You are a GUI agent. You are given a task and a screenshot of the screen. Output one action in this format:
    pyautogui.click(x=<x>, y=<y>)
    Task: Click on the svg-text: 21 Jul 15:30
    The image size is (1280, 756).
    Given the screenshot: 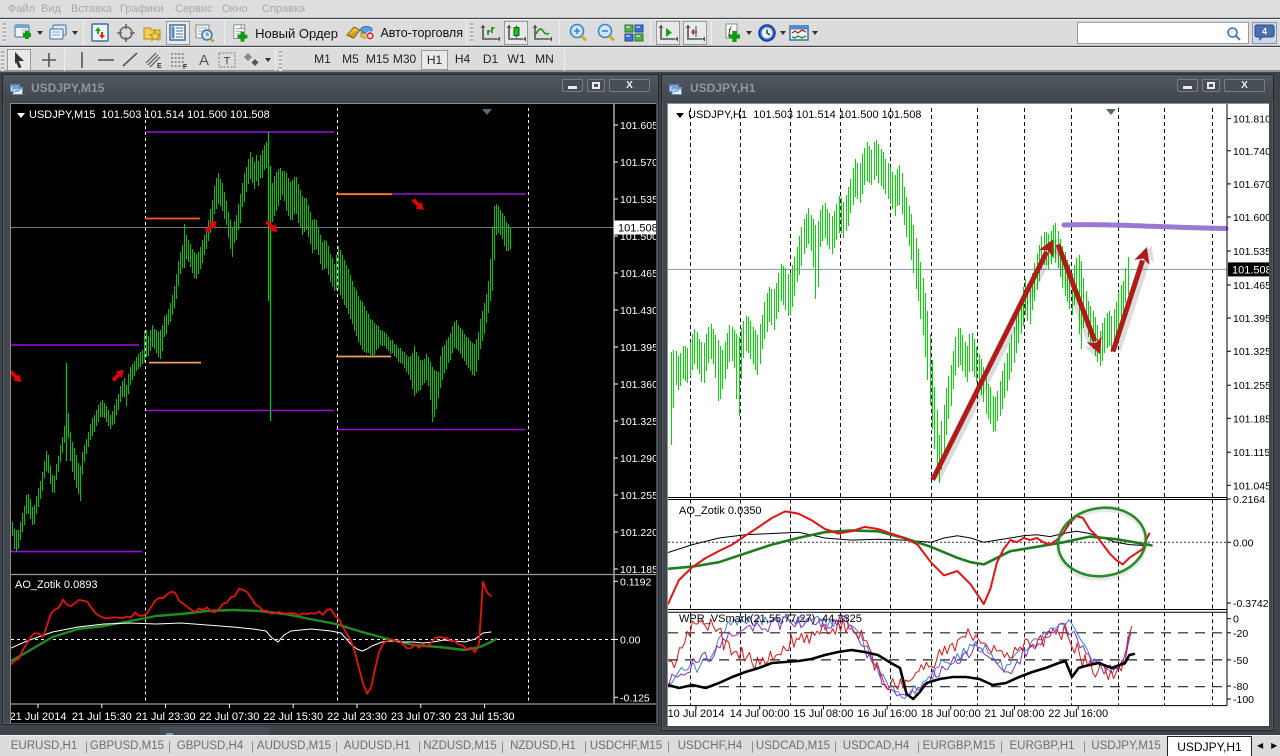 What is the action you would take?
    pyautogui.click(x=102, y=717)
    